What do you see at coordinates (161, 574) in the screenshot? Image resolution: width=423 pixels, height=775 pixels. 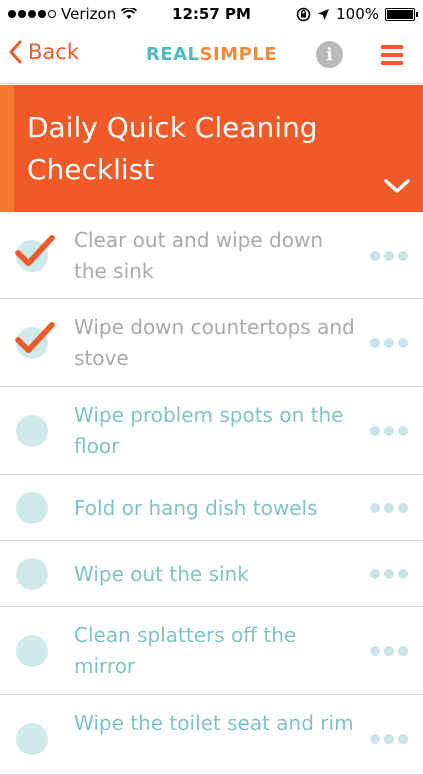 I see `checklist-item-text: Wipe out the sink` at bounding box center [161, 574].